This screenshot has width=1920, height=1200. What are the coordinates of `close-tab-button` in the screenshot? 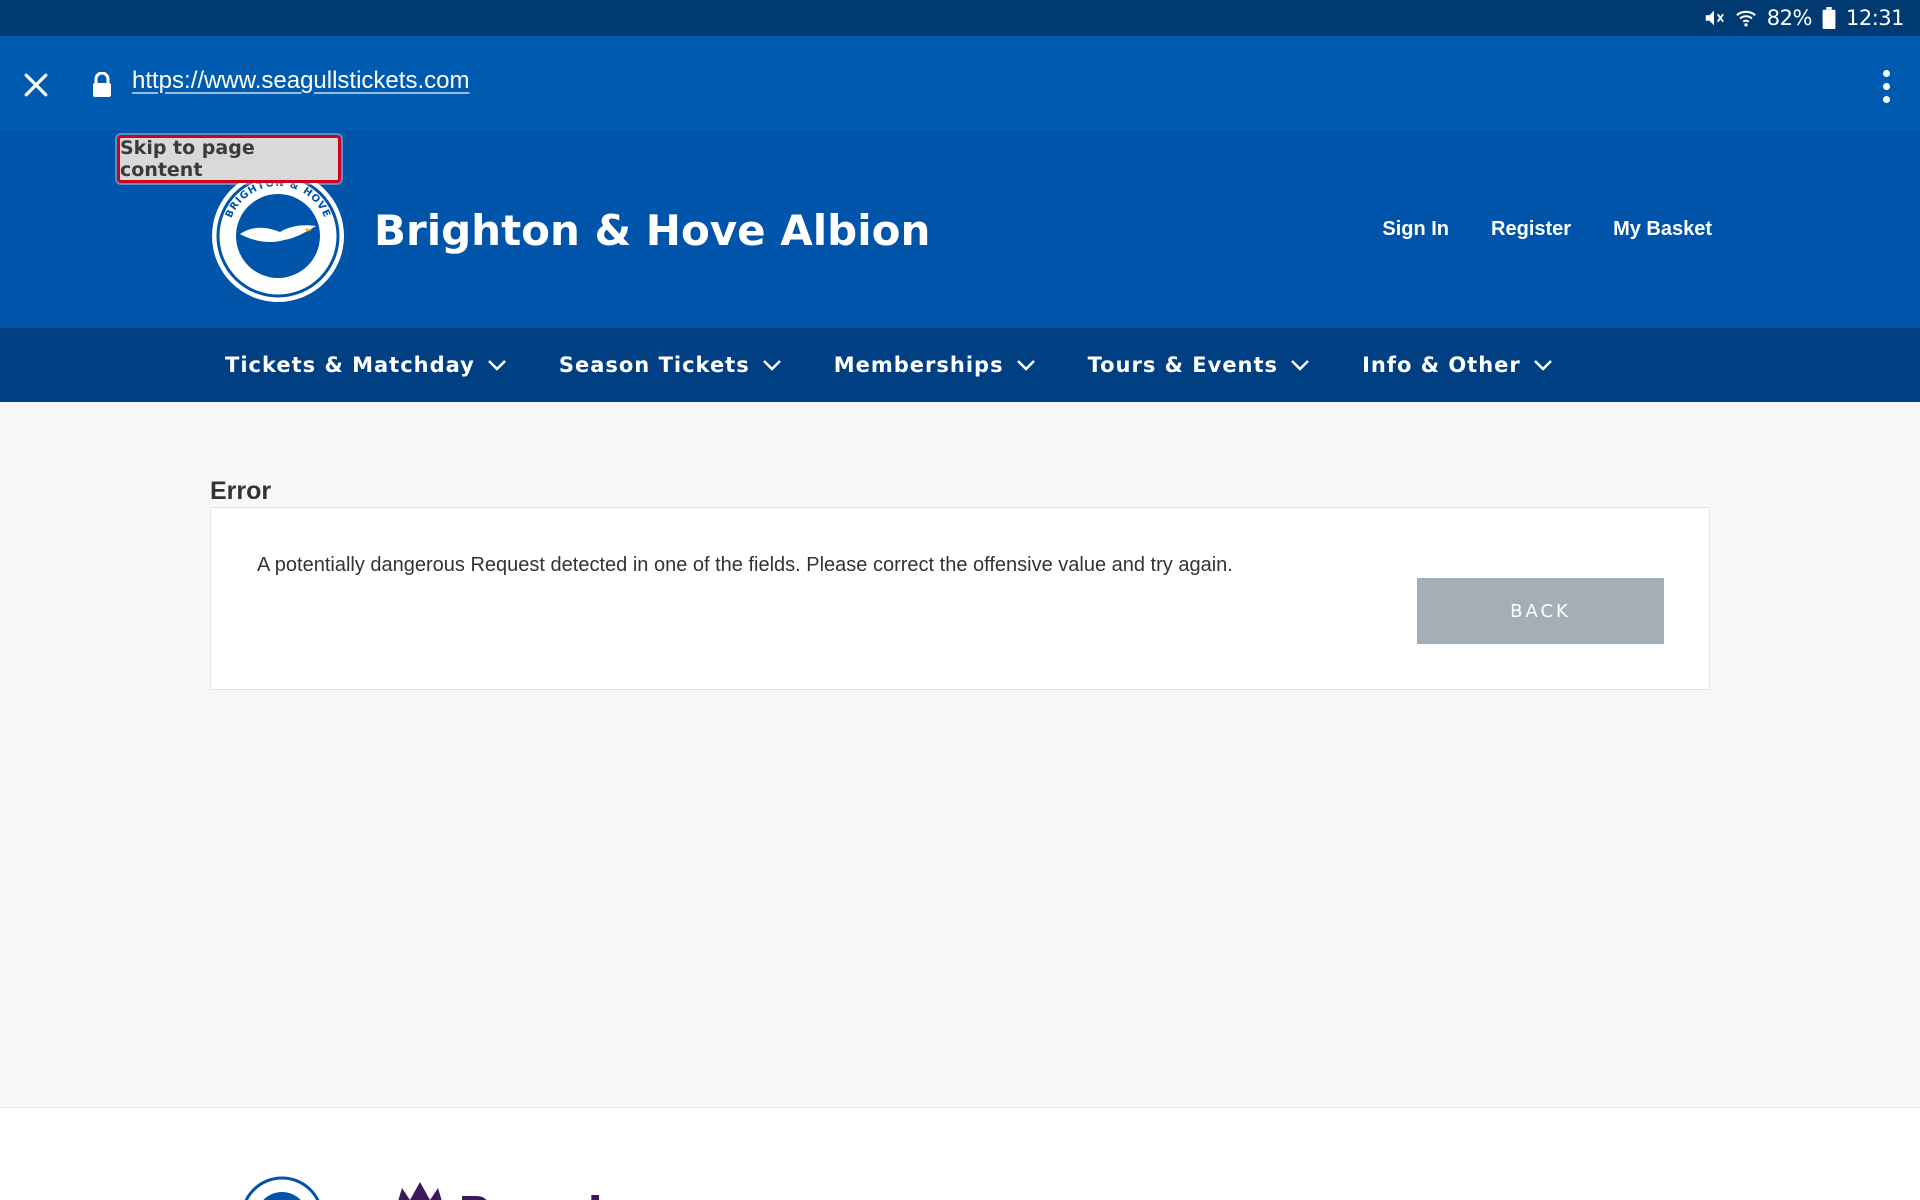 It's located at (36, 85).